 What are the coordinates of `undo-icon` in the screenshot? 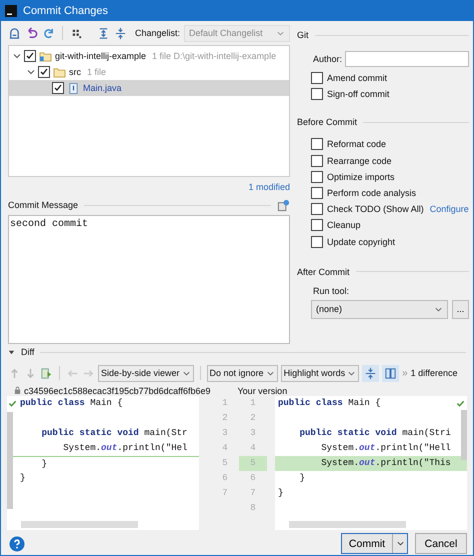 It's located at (31, 33).